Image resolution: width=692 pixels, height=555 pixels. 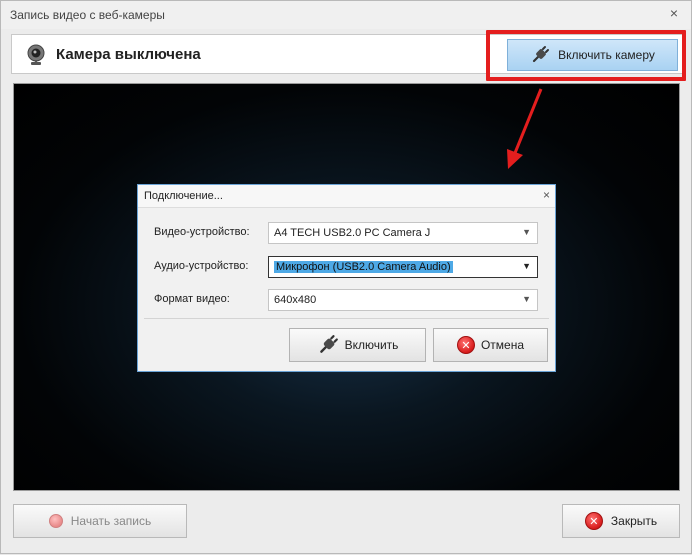 I want to click on window-titlebar: Запись видео с веб-камеры ×, so click(x=346, y=15).